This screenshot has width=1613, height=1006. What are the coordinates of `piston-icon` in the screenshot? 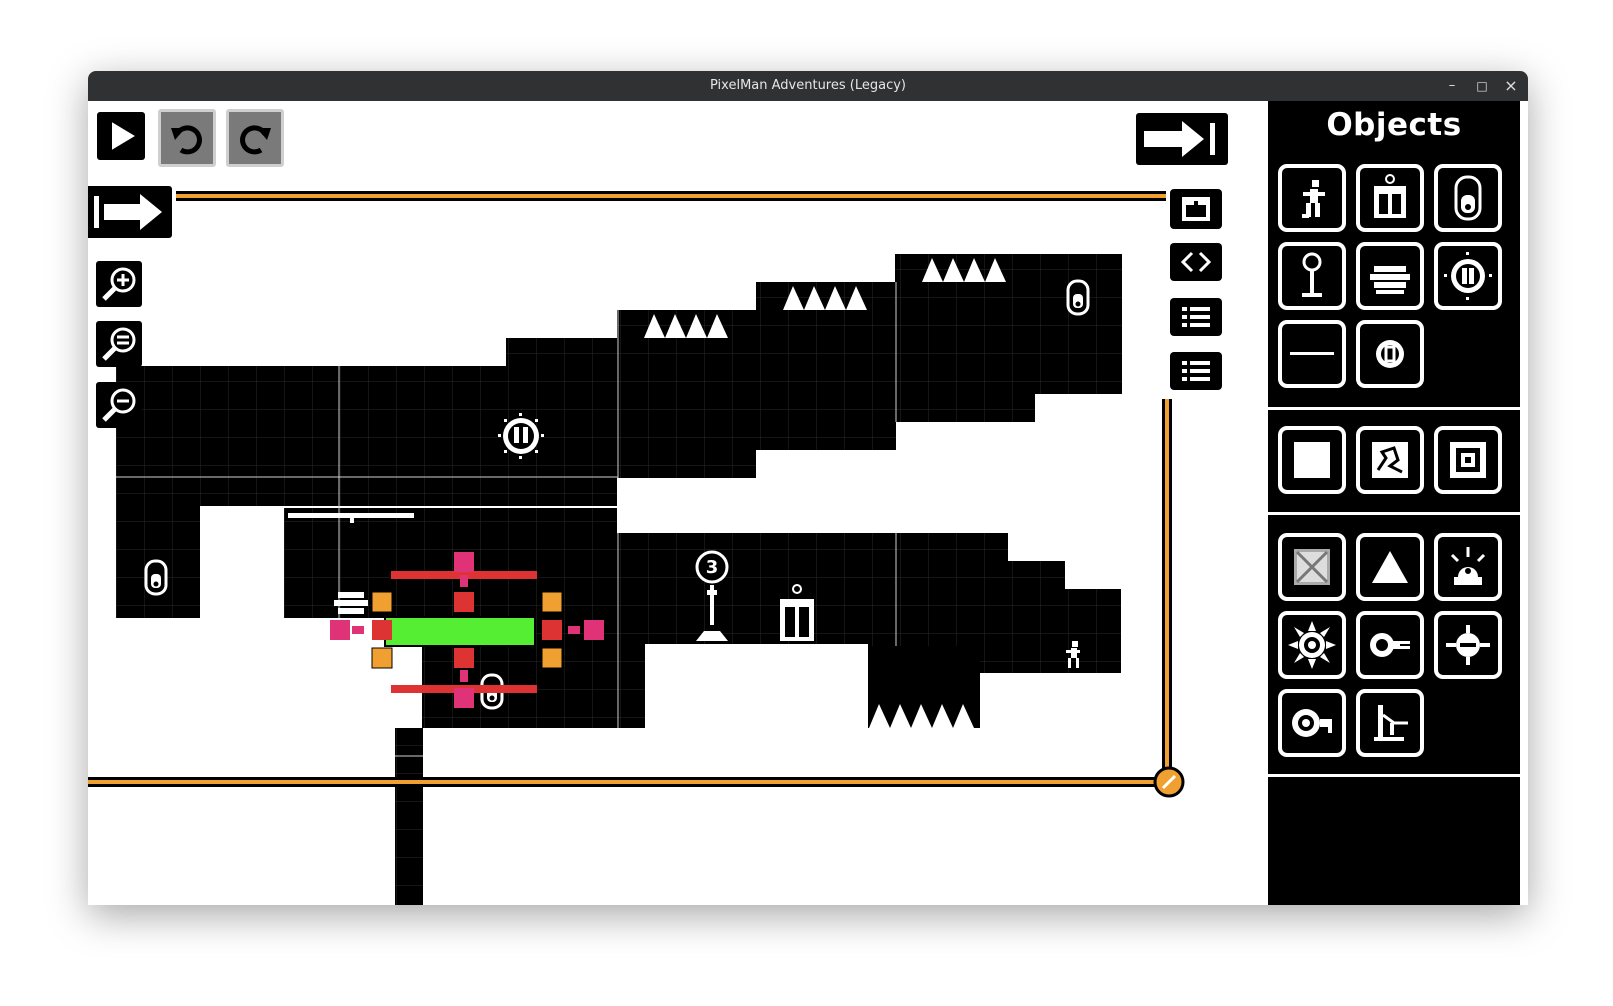 It's located at (1391, 723).